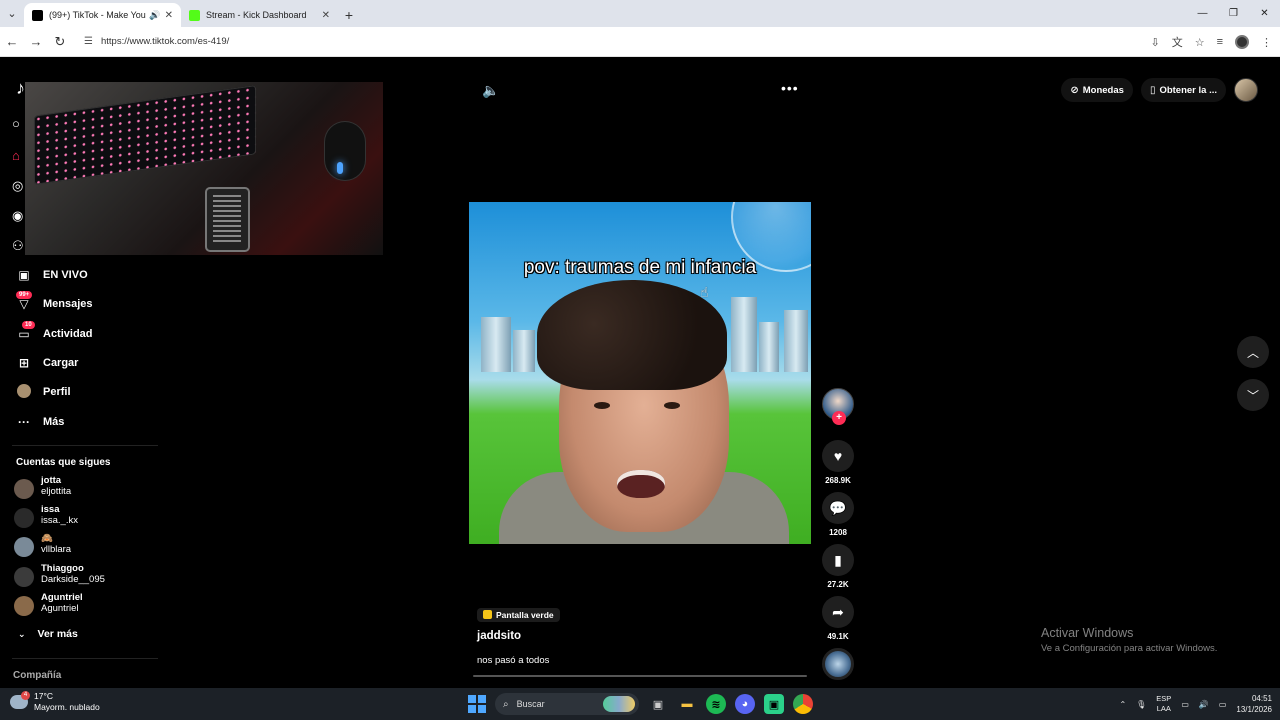 The image size is (1280, 720). Describe the element at coordinates (487, 614) in the screenshot. I see `effect-icon` at that location.